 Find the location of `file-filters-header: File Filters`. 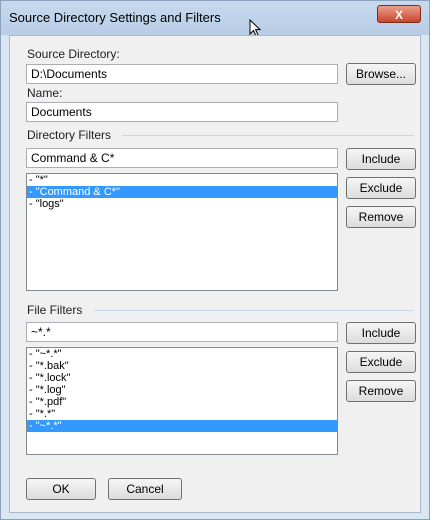

file-filters-header: File Filters is located at coordinates (55, 310).